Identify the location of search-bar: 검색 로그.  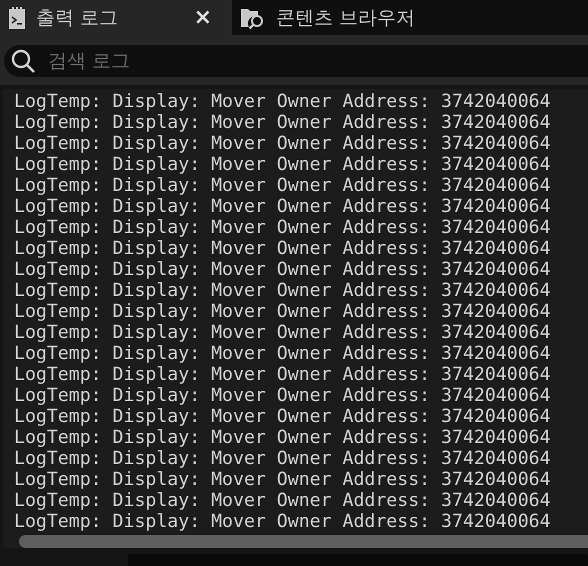
(296, 61).